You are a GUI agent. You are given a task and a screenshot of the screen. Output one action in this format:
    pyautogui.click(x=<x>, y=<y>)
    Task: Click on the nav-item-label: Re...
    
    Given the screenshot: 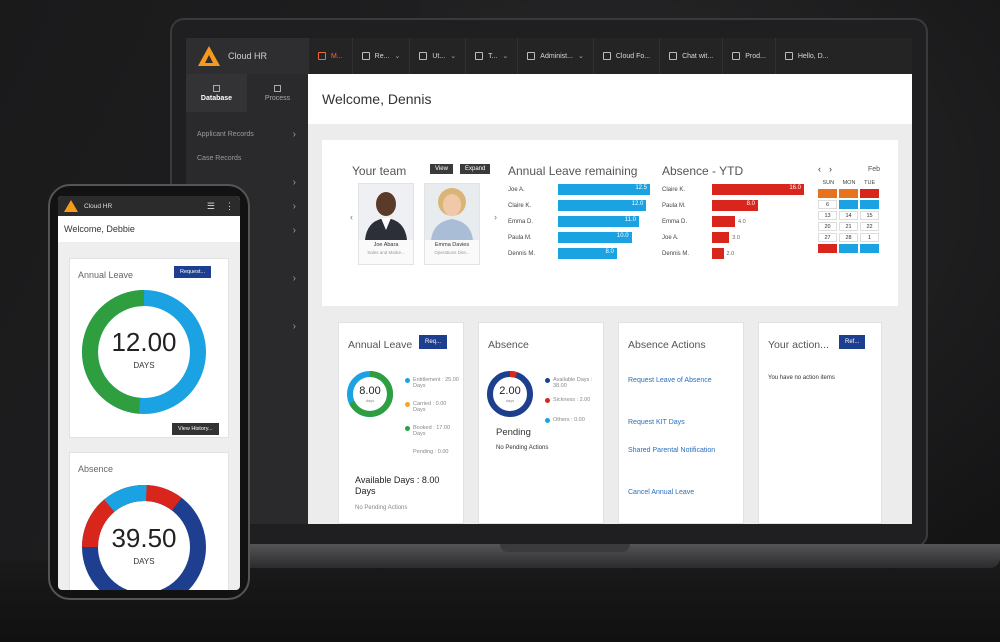 What is the action you would take?
    pyautogui.click(x=382, y=56)
    